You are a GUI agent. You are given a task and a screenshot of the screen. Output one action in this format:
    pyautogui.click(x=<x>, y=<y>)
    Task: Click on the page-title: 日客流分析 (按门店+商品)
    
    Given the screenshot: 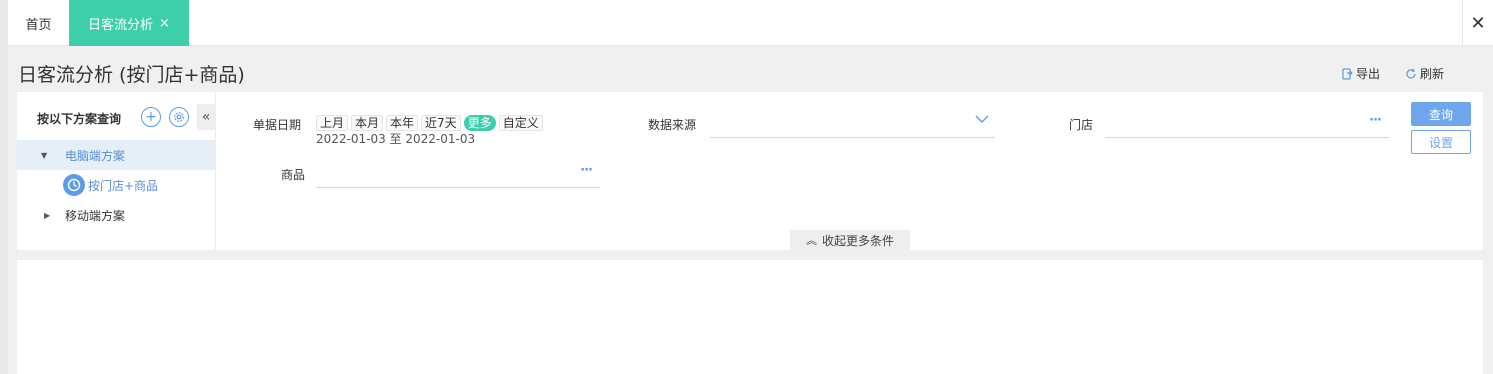 What is the action you would take?
    pyautogui.click(x=131, y=75)
    